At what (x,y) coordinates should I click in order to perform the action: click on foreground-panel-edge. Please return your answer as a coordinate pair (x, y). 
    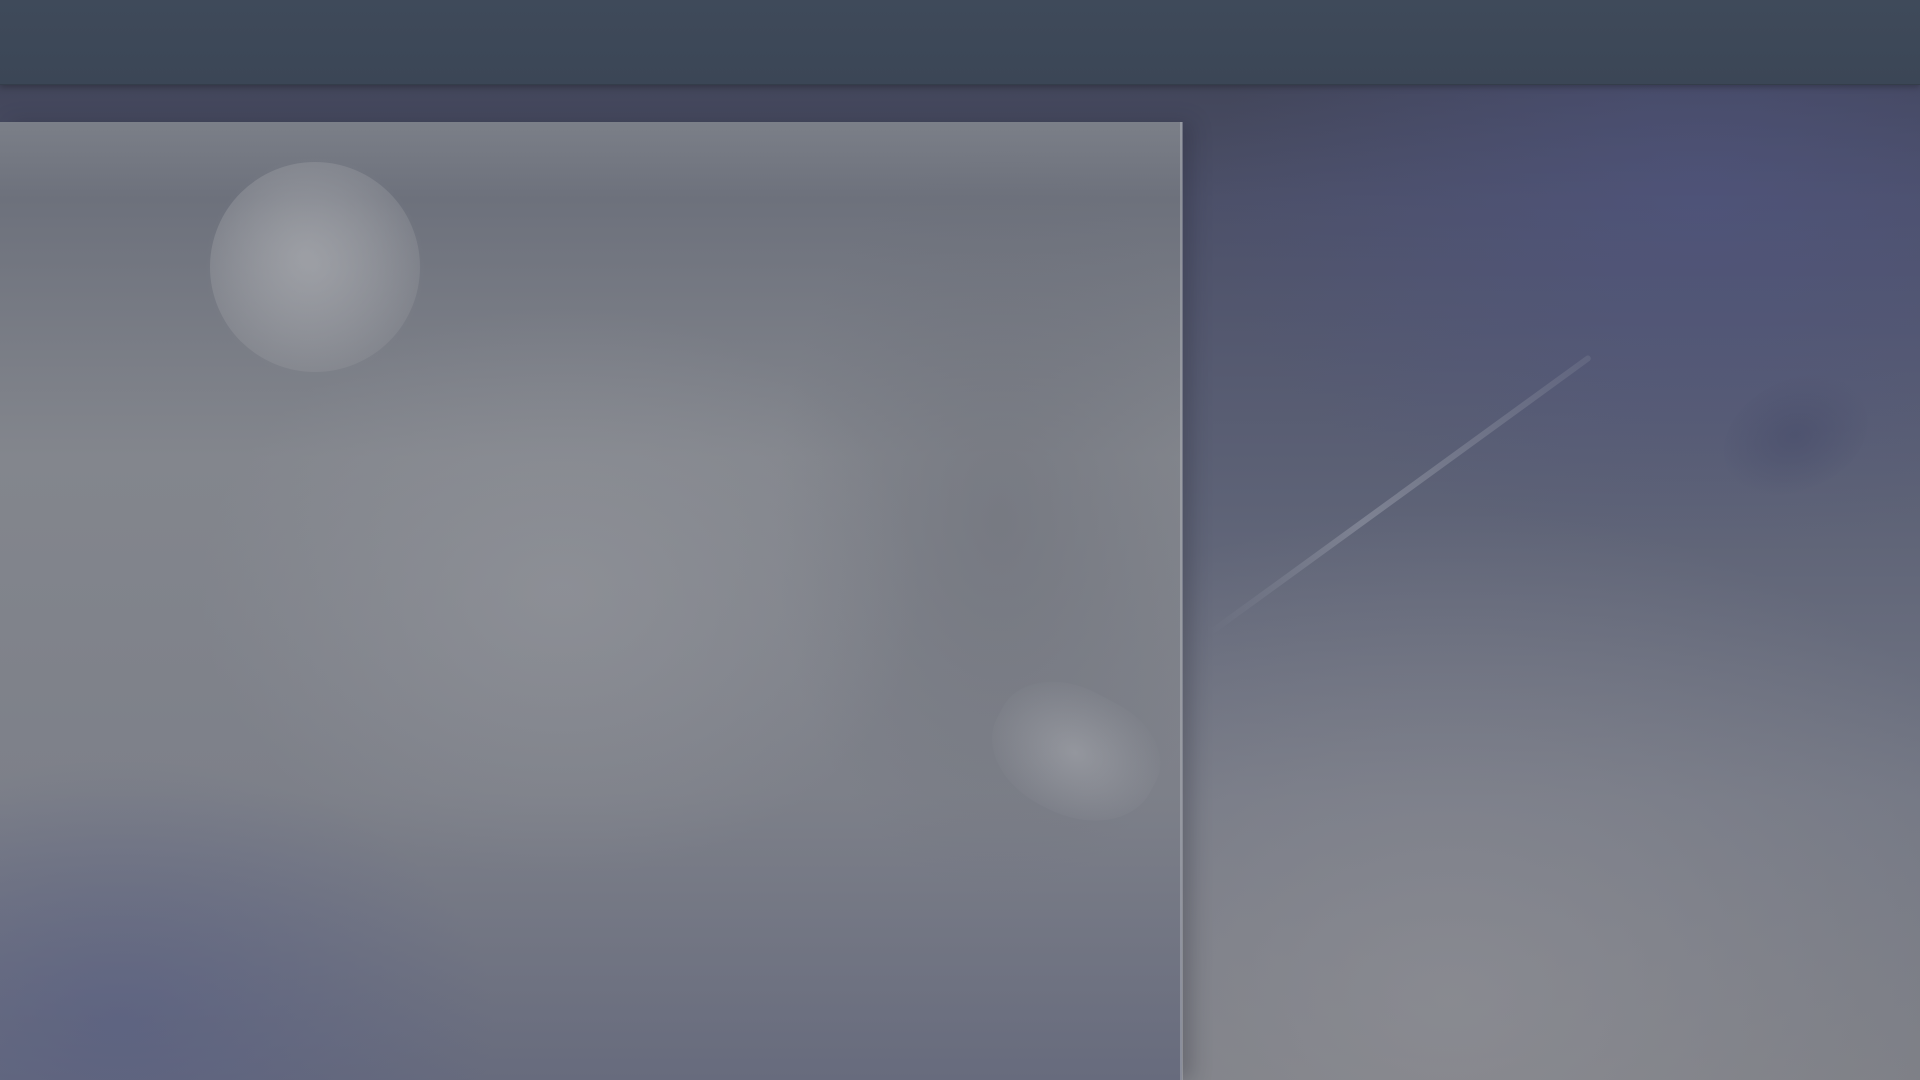
    Looking at the image, I should click on (1181, 601).